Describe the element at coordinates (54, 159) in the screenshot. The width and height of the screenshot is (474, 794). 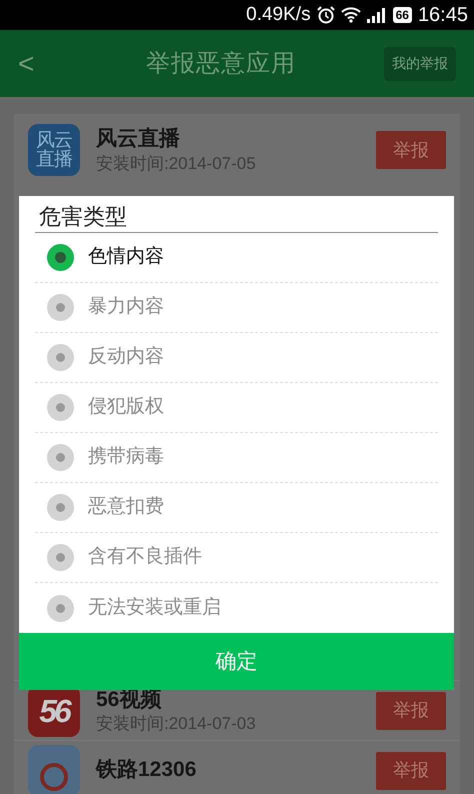
I see `icon-text: 直播` at that location.